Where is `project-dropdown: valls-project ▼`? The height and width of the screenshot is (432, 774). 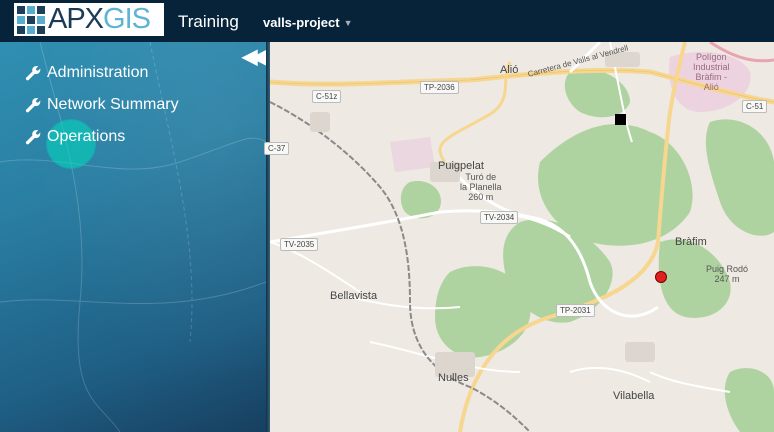 project-dropdown: valls-project ▼ is located at coordinates (308, 22).